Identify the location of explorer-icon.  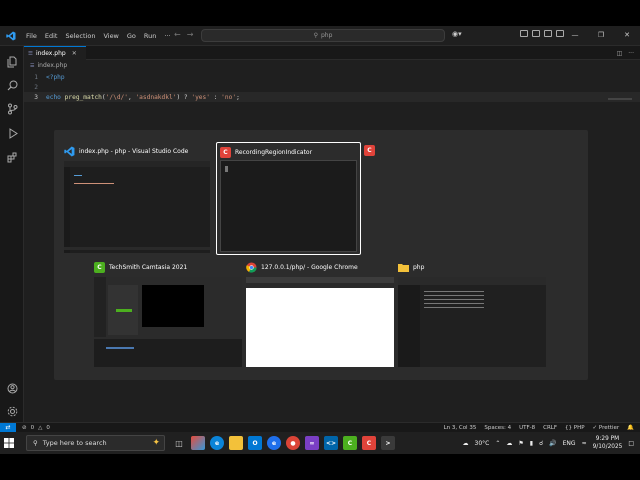
(12, 62).